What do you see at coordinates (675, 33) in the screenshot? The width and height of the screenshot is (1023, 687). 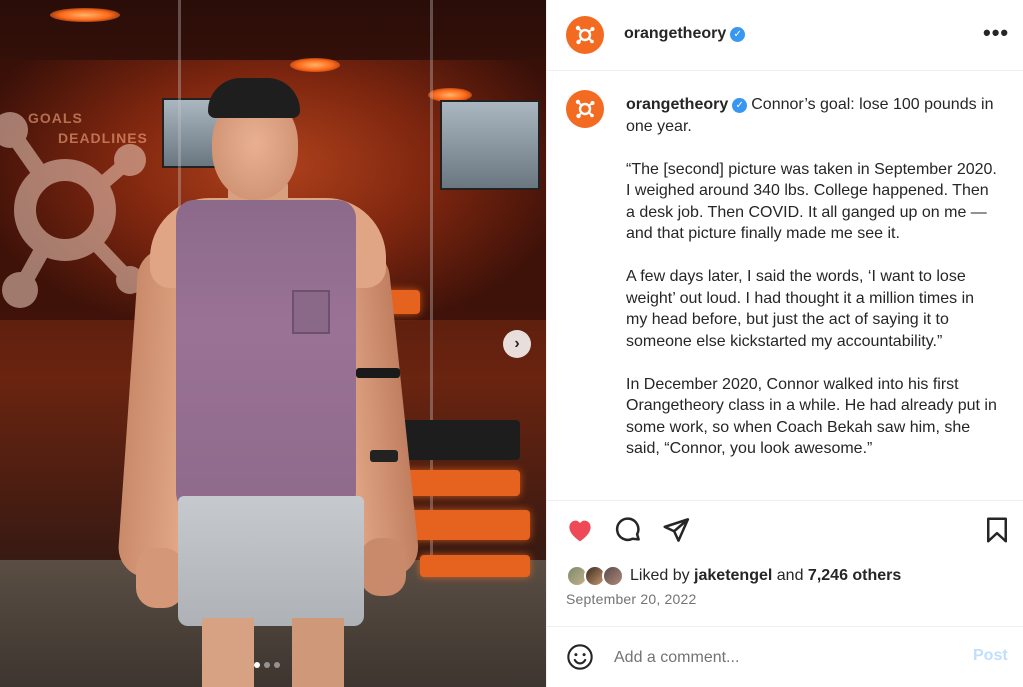 I see `header-username: orangetheory` at bounding box center [675, 33].